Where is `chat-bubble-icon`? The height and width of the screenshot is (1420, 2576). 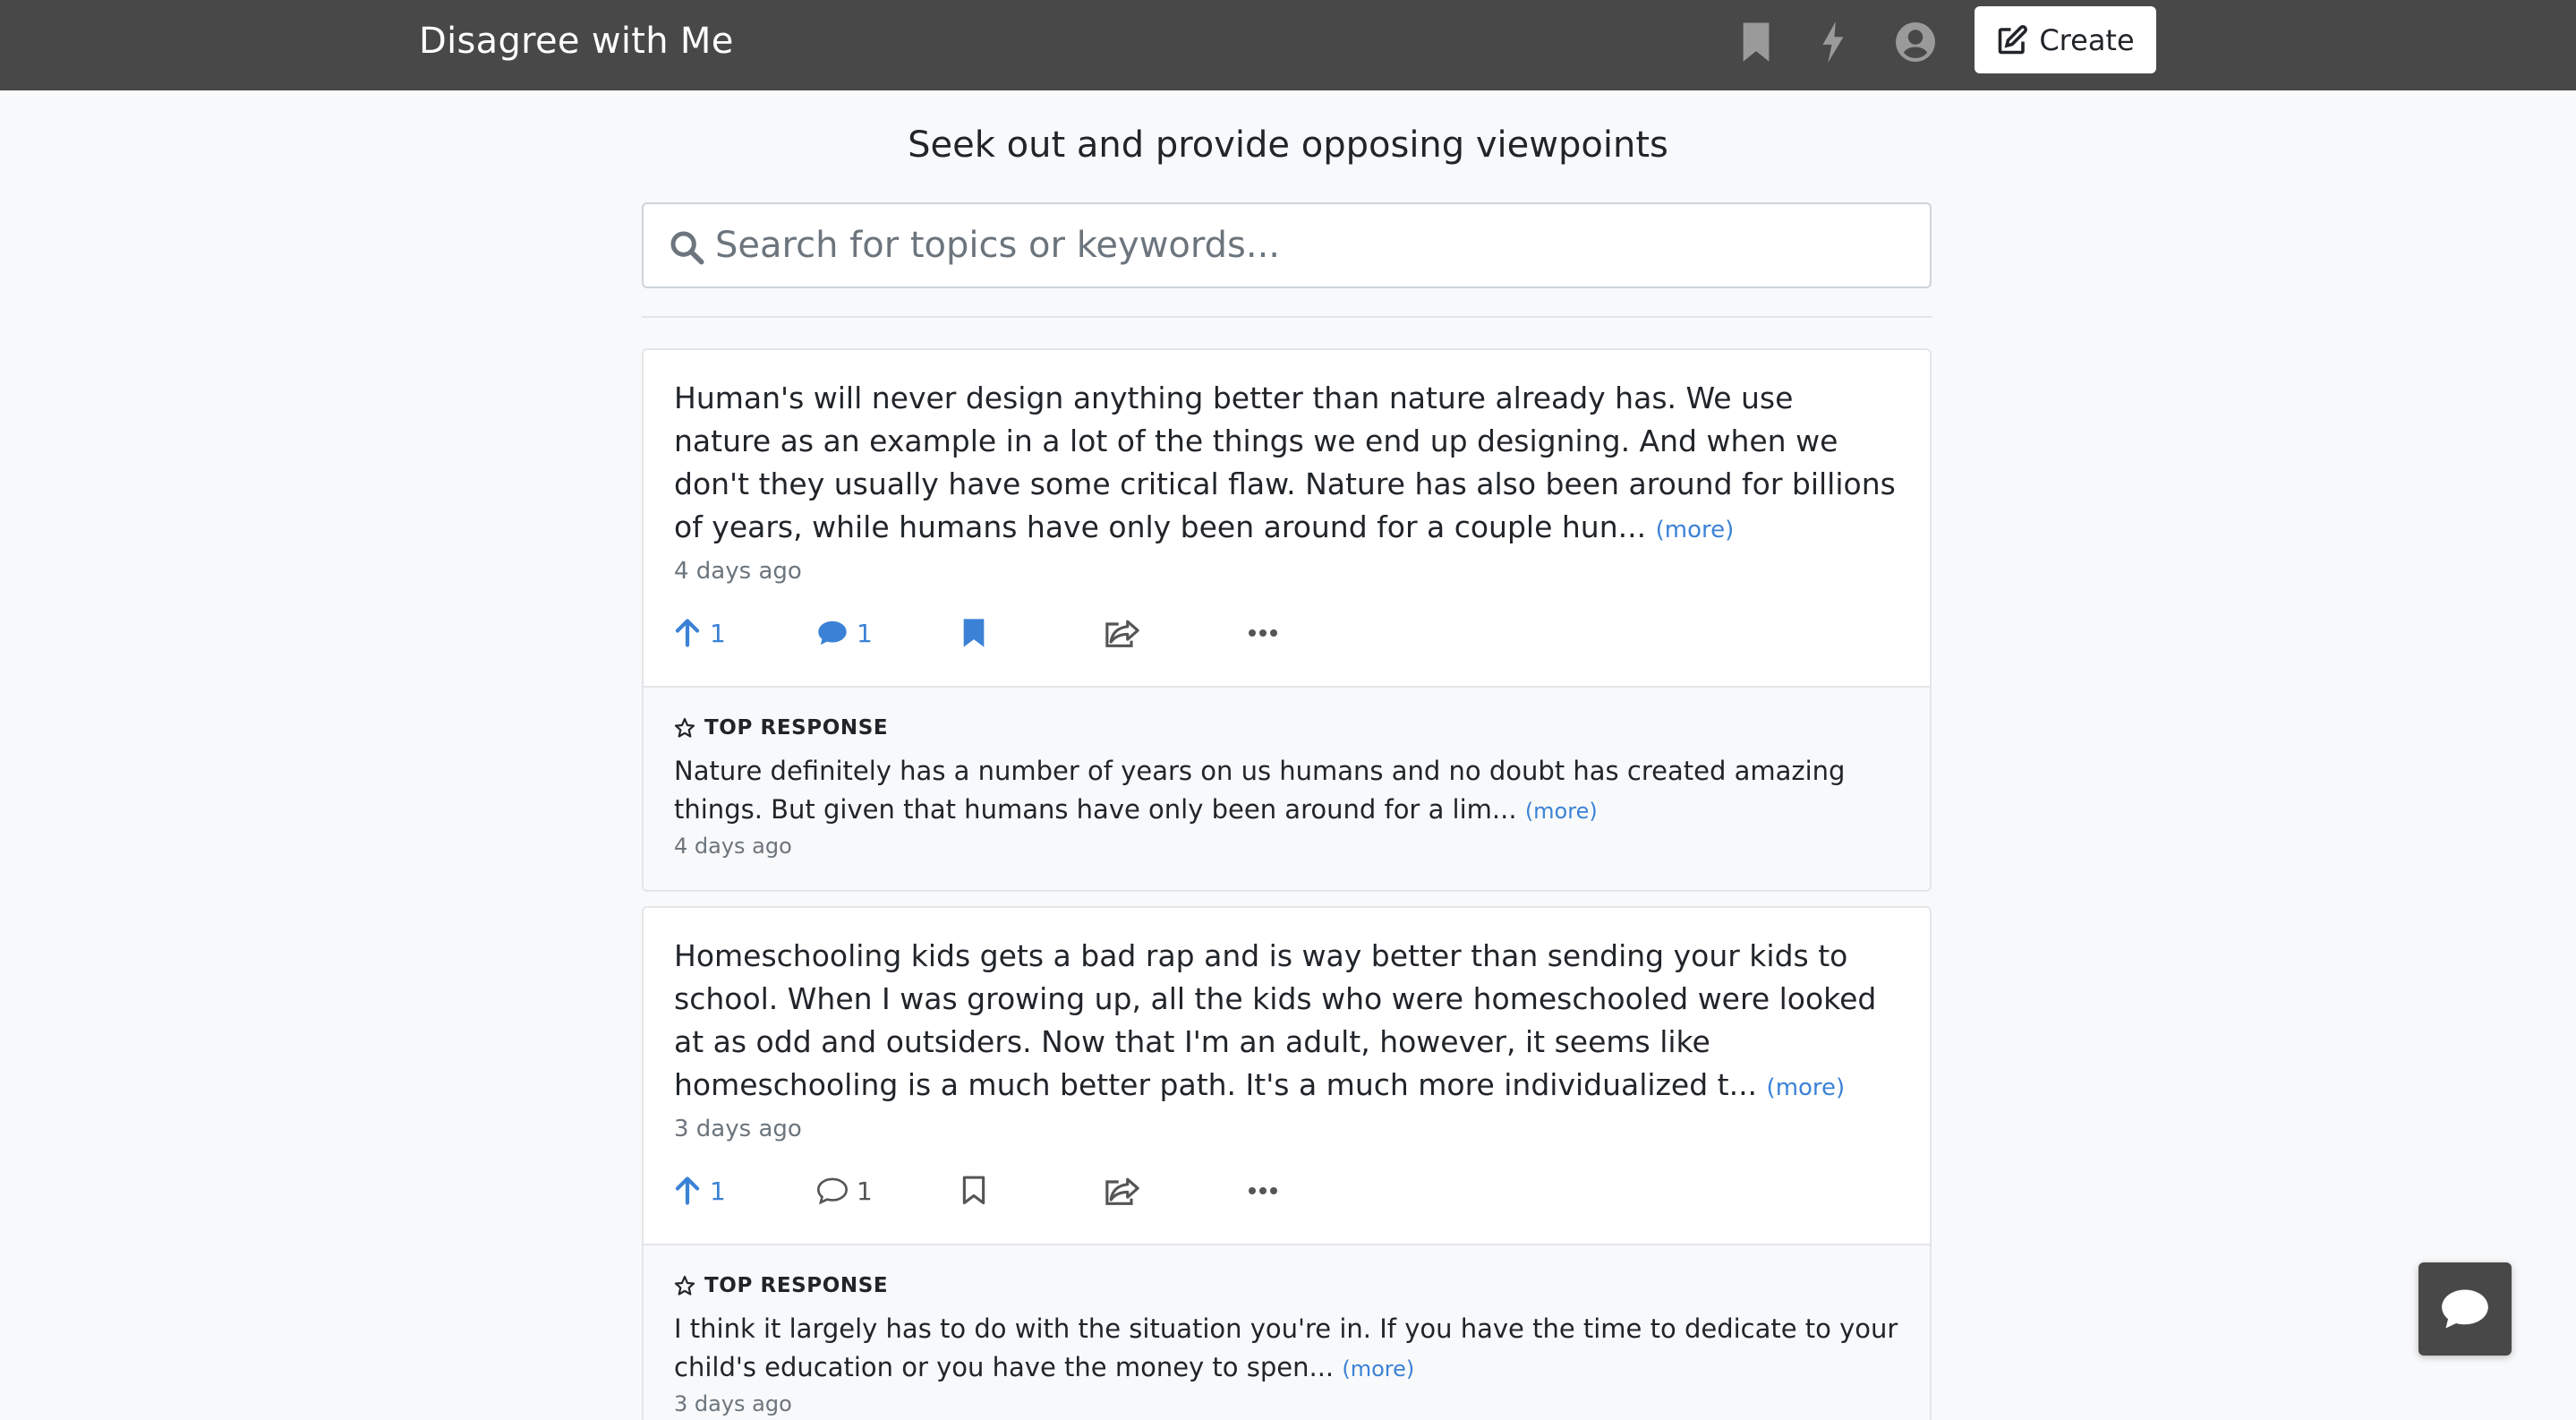
chat-bubble-icon is located at coordinates (2465, 1309).